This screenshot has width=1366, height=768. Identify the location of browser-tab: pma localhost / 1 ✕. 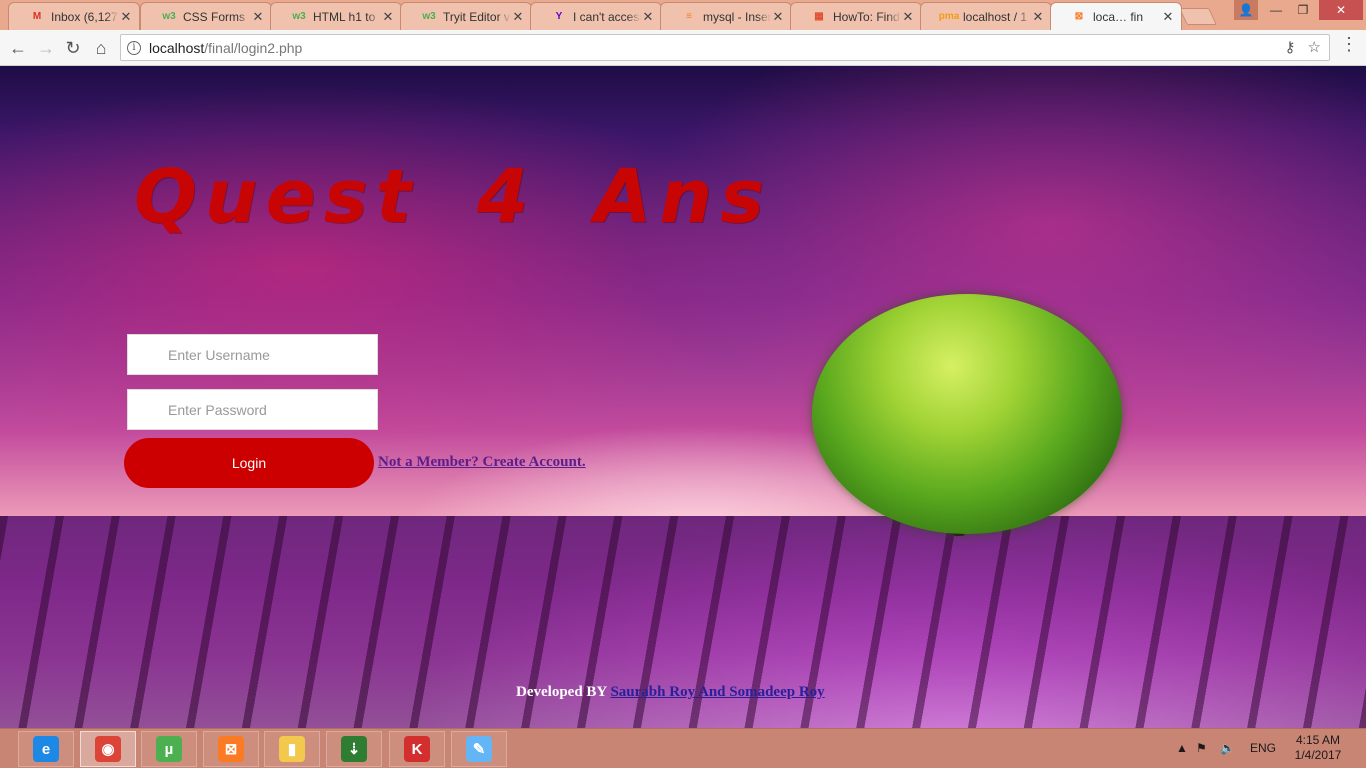
(986, 16).